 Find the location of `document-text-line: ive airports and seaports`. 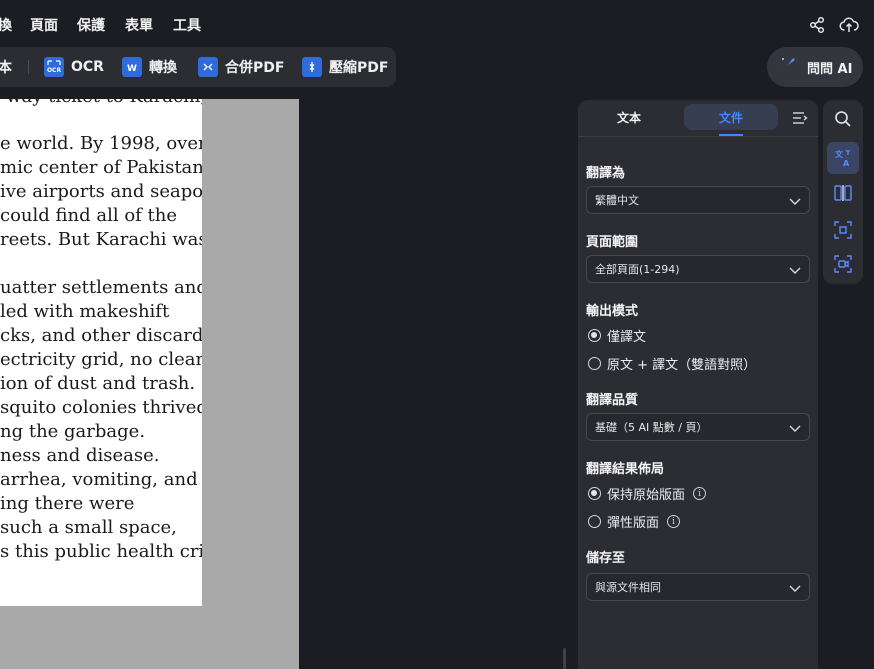

document-text-line: ive airports and seaports is located at coordinates (101, 191).